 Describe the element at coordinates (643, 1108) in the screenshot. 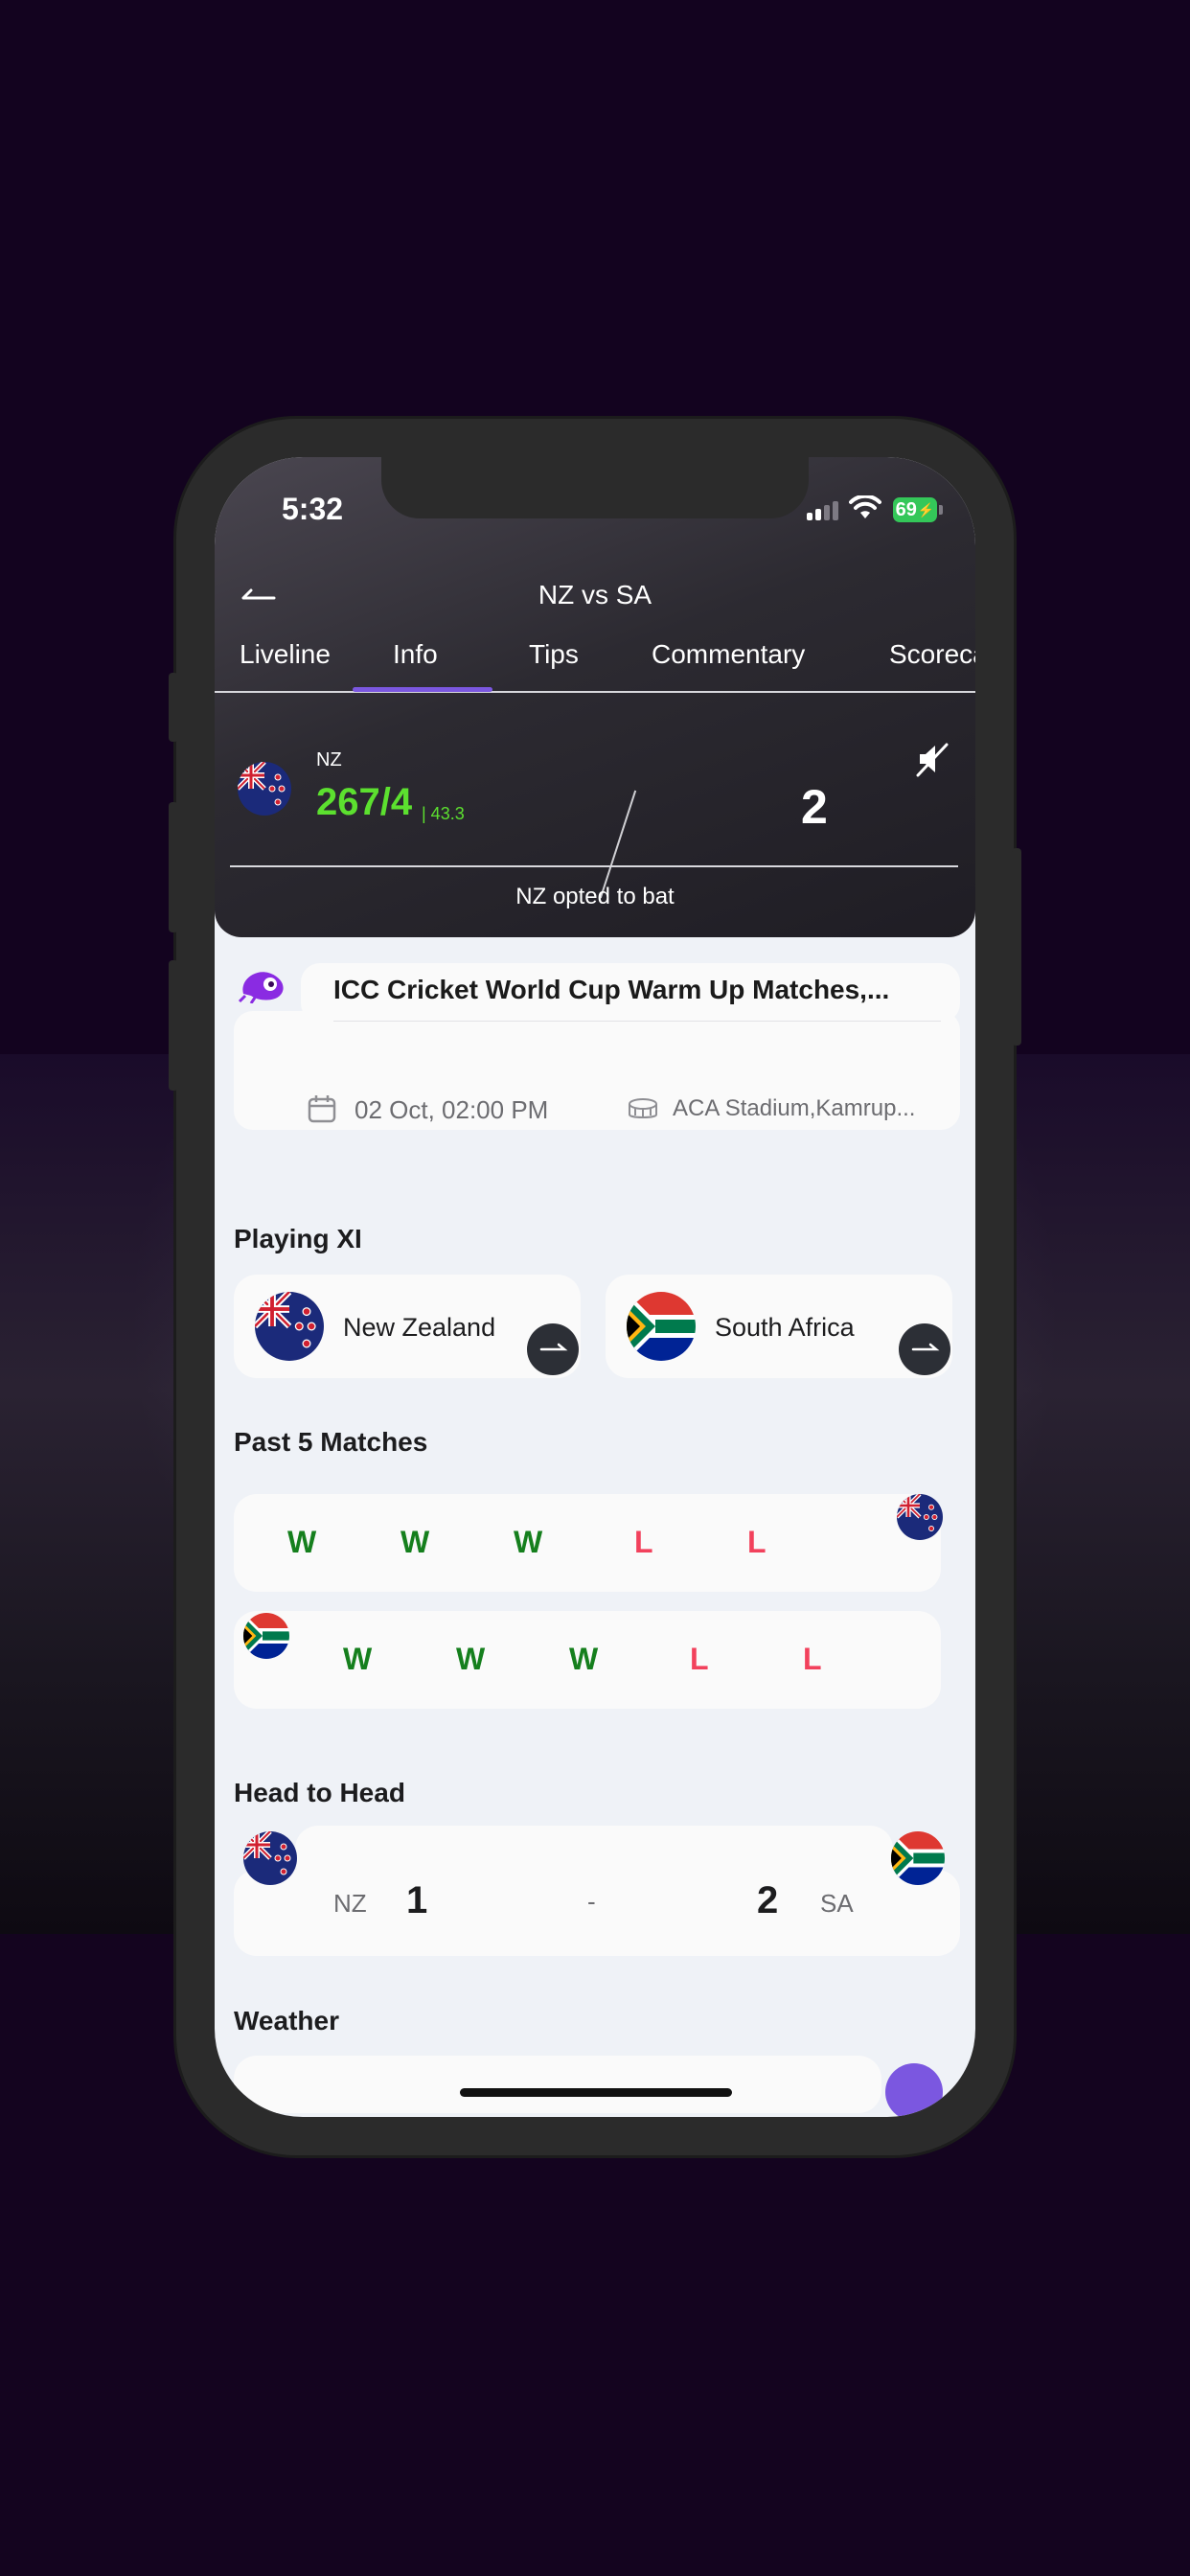

I see `stadium-icon` at that location.